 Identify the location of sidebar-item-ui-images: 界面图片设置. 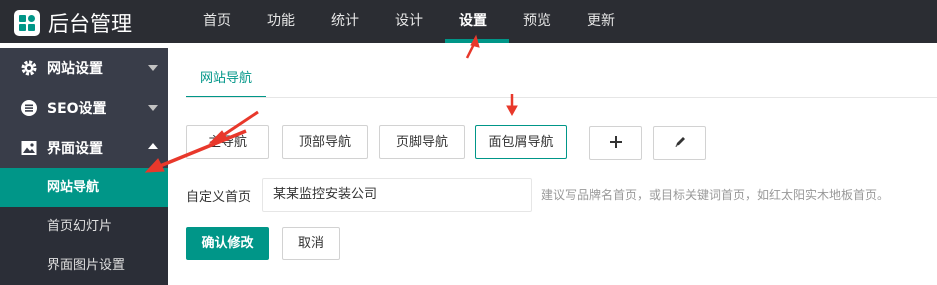
(84, 265).